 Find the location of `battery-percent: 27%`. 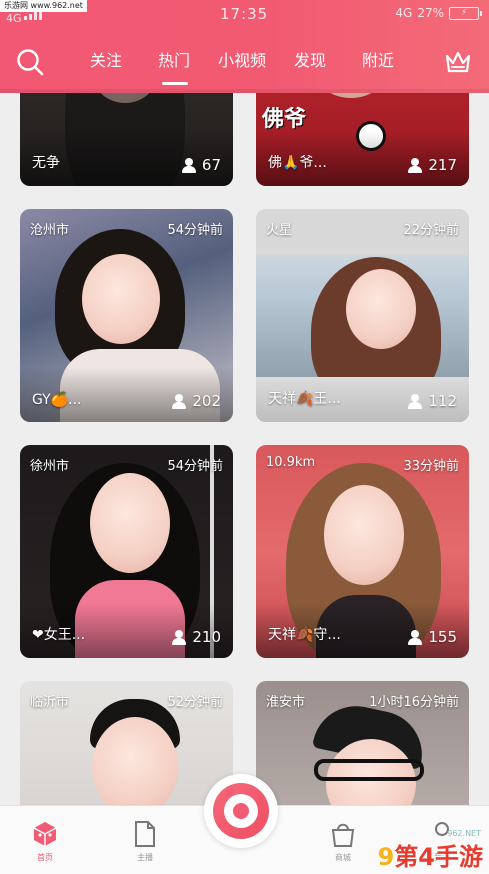

battery-percent: 27% is located at coordinates (430, 13).